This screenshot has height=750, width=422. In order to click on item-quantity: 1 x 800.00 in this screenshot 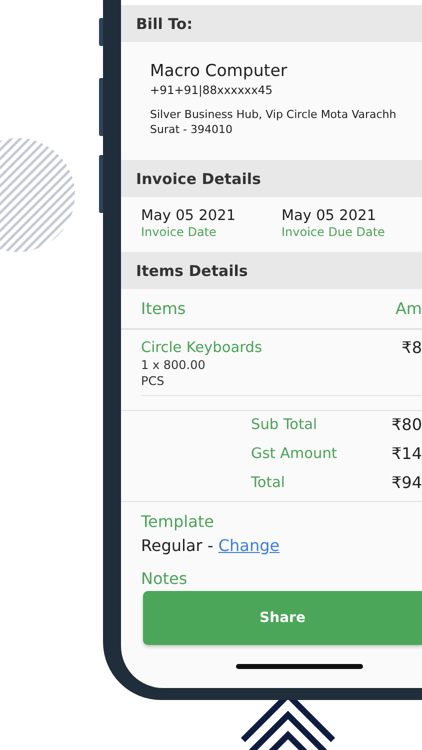, I will do `click(173, 365)`.